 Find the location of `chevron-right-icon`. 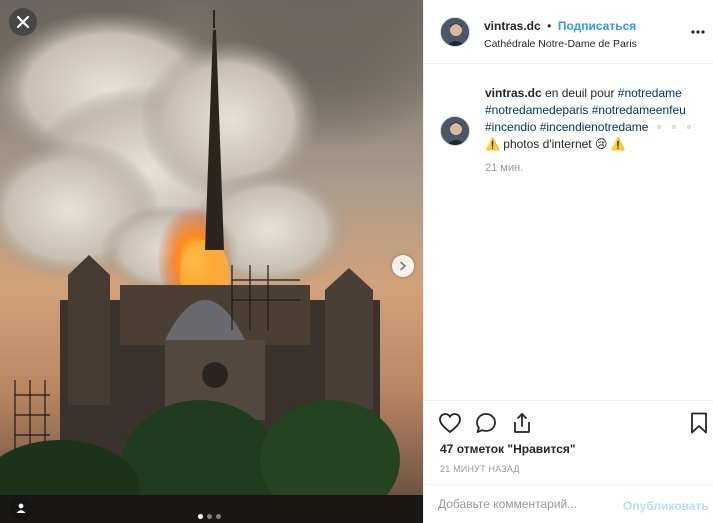

chevron-right-icon is located at coordinates (403, 266).